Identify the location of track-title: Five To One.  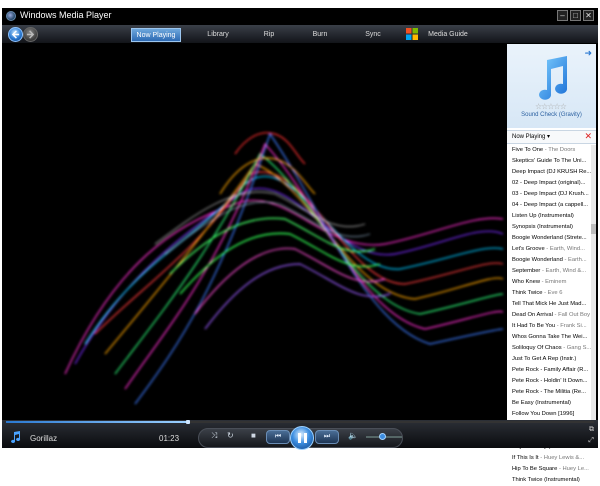
(528, 150).